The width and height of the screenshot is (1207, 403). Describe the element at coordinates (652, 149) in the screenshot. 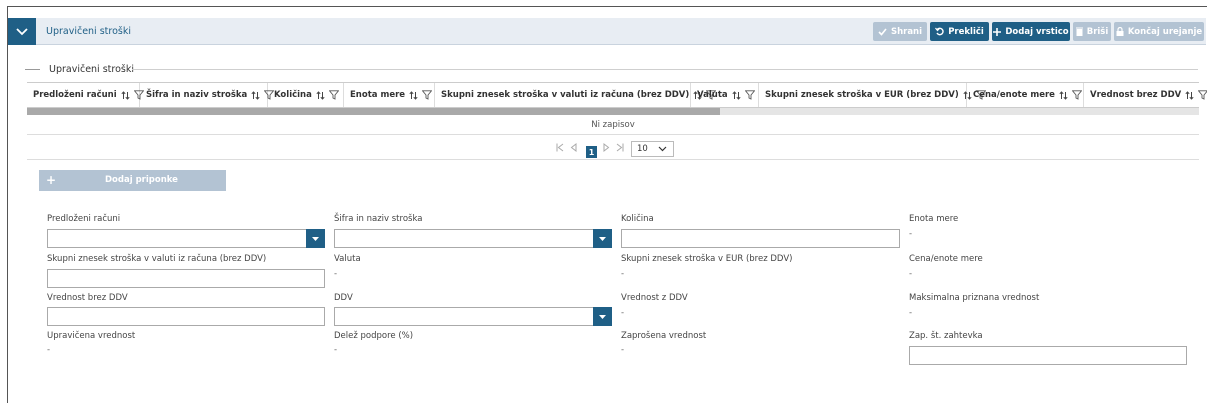

I see `page-size-select: 10` at that location.